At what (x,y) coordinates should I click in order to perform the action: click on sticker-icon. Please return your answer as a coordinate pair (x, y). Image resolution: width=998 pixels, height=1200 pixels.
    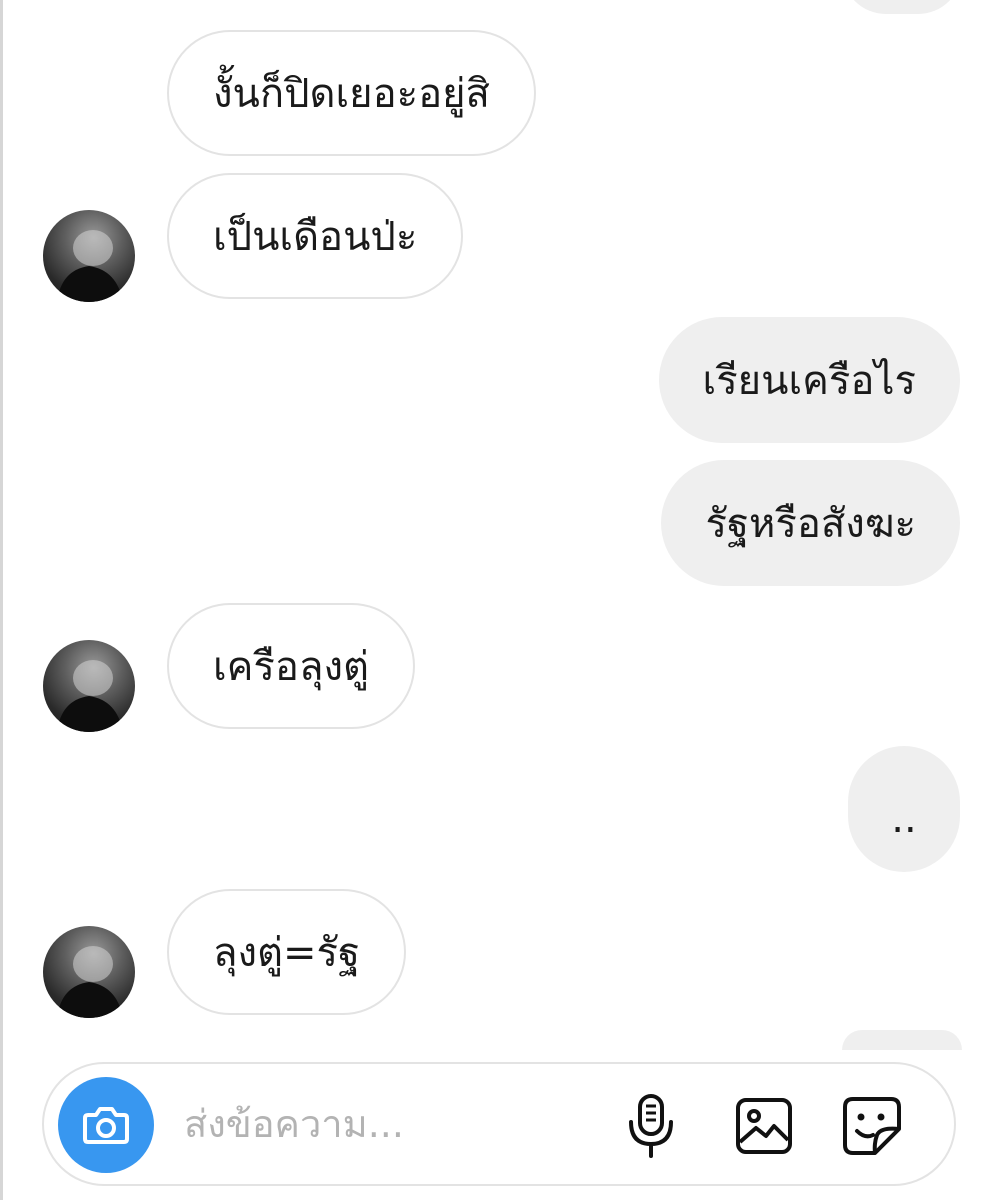
    Looking at the image, I should click on (872, 1126).